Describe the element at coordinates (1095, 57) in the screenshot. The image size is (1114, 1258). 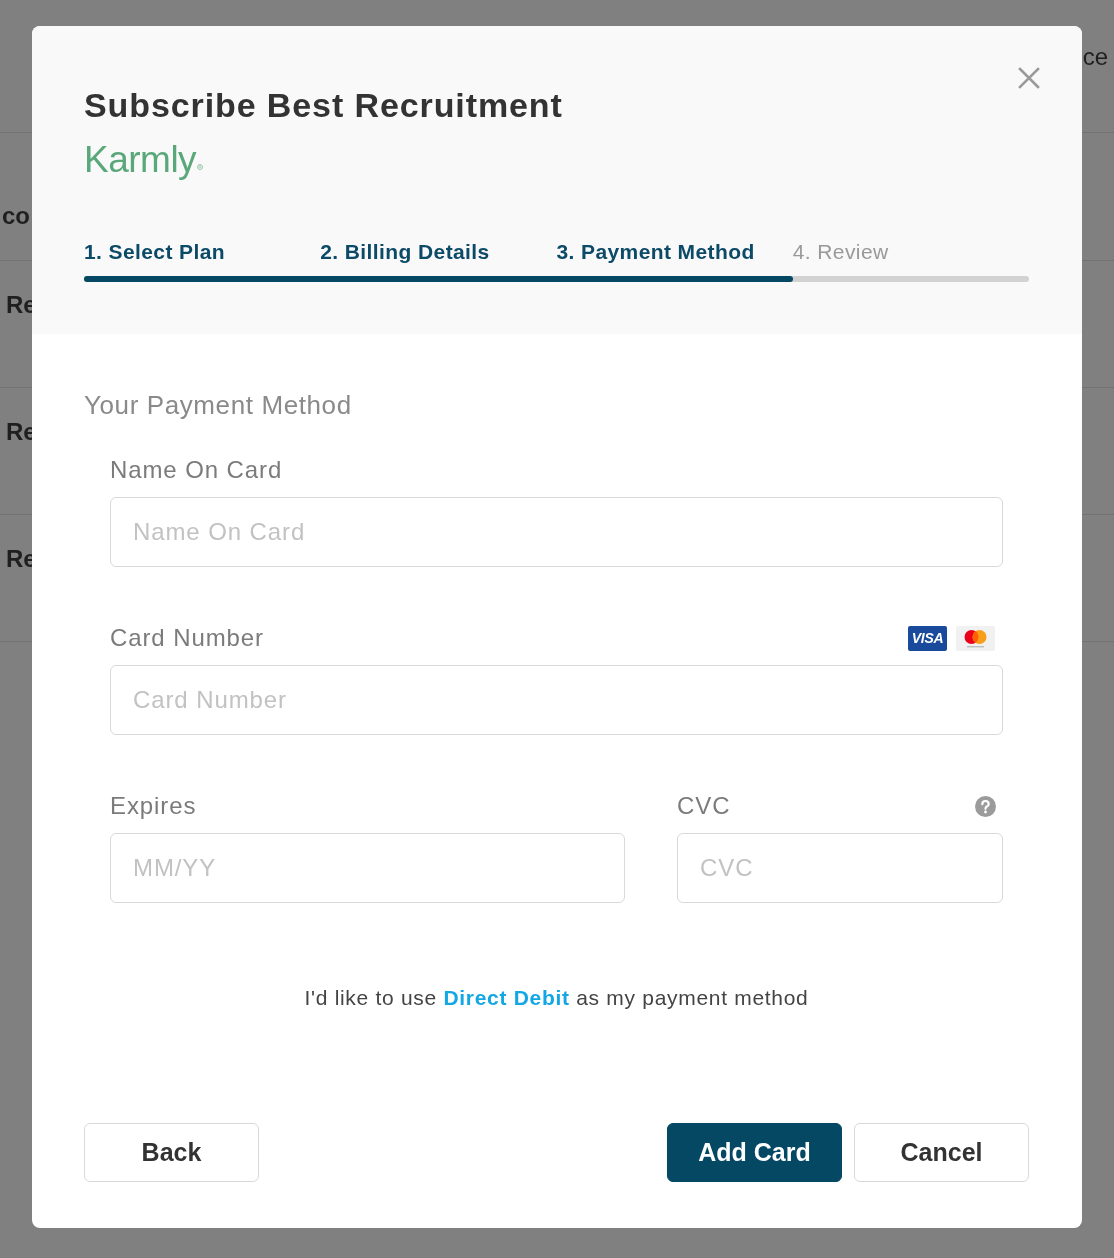
I see `page-header-text: ce` at that location.